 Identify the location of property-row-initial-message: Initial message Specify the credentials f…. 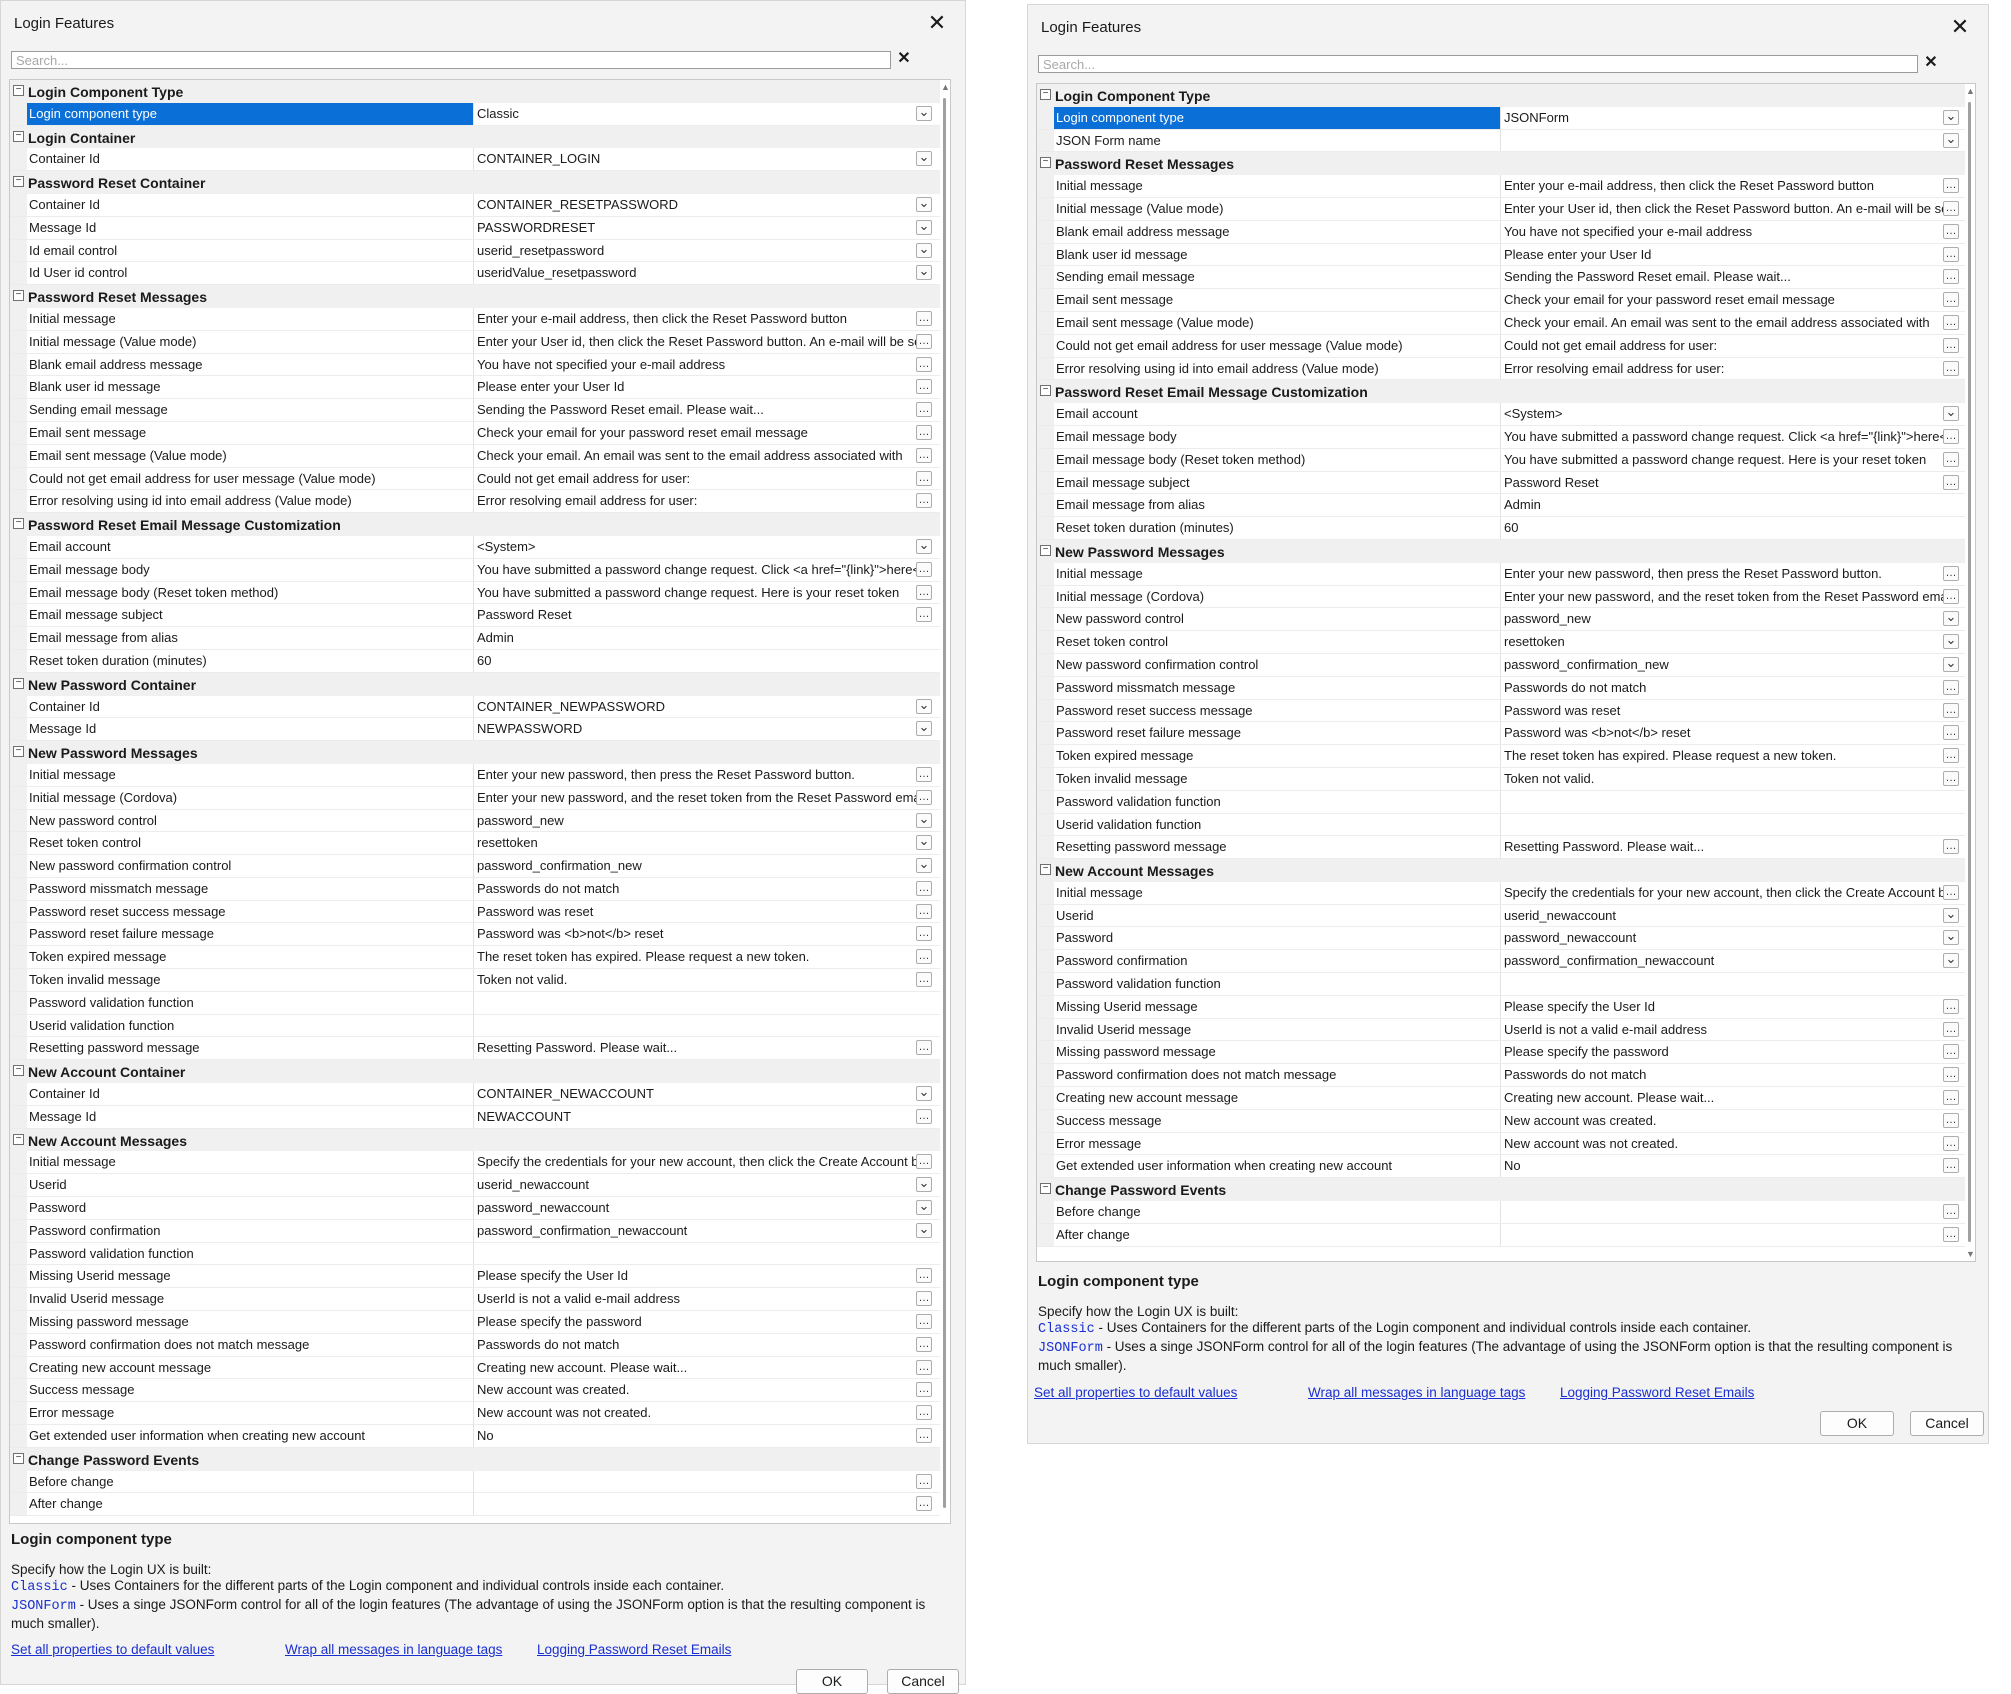
(1506, 893).